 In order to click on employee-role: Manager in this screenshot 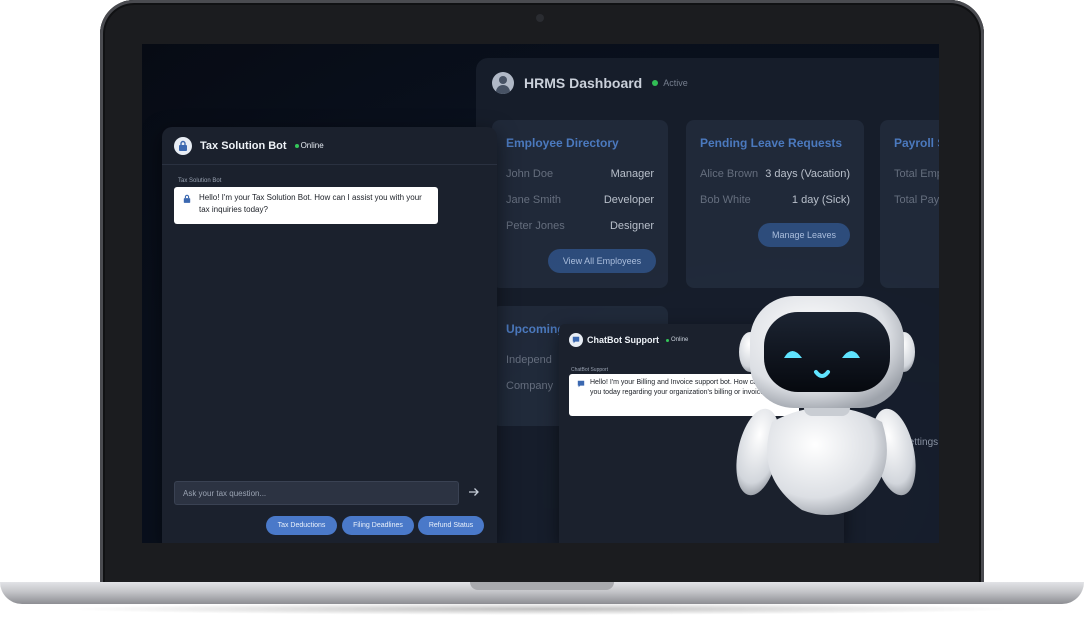, I will do `click(632, 174)`.